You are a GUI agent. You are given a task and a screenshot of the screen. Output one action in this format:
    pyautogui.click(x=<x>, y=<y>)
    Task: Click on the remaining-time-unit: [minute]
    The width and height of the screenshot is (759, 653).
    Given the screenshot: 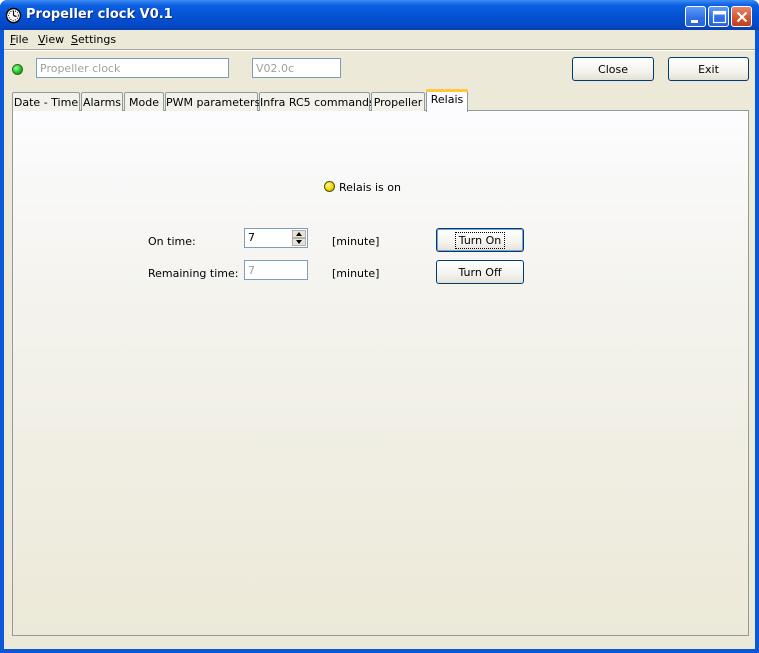 What is the action you would take?
    pyautogui.click(x=356, y=273)
    